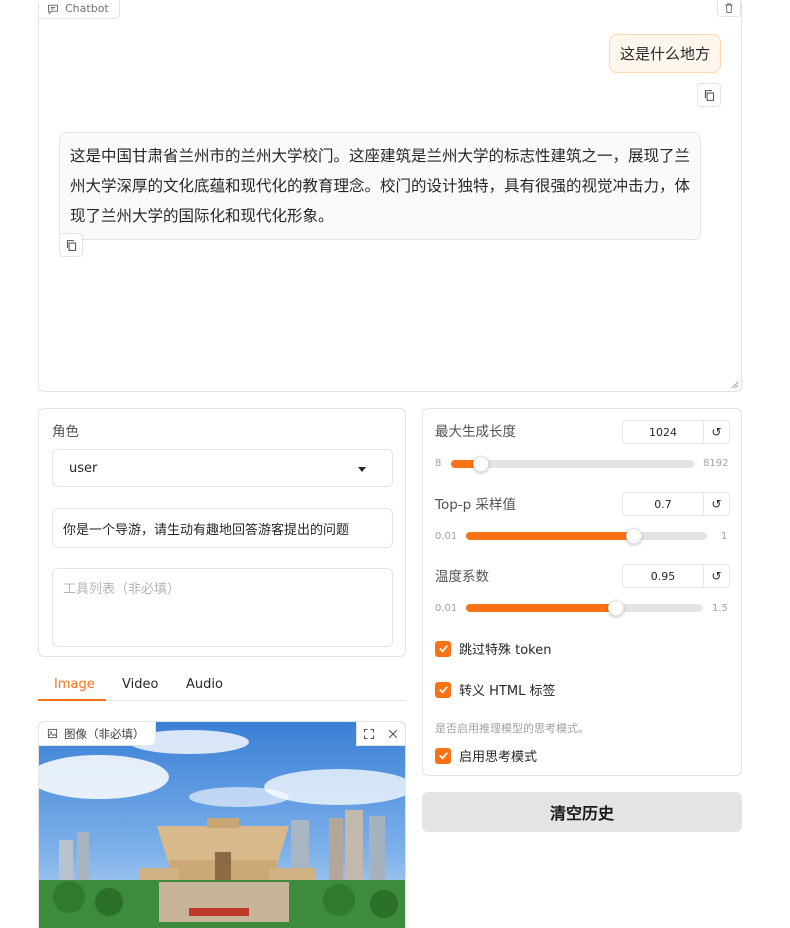  I want to click on image-label: 图像（非必填）, so click(97, 734).